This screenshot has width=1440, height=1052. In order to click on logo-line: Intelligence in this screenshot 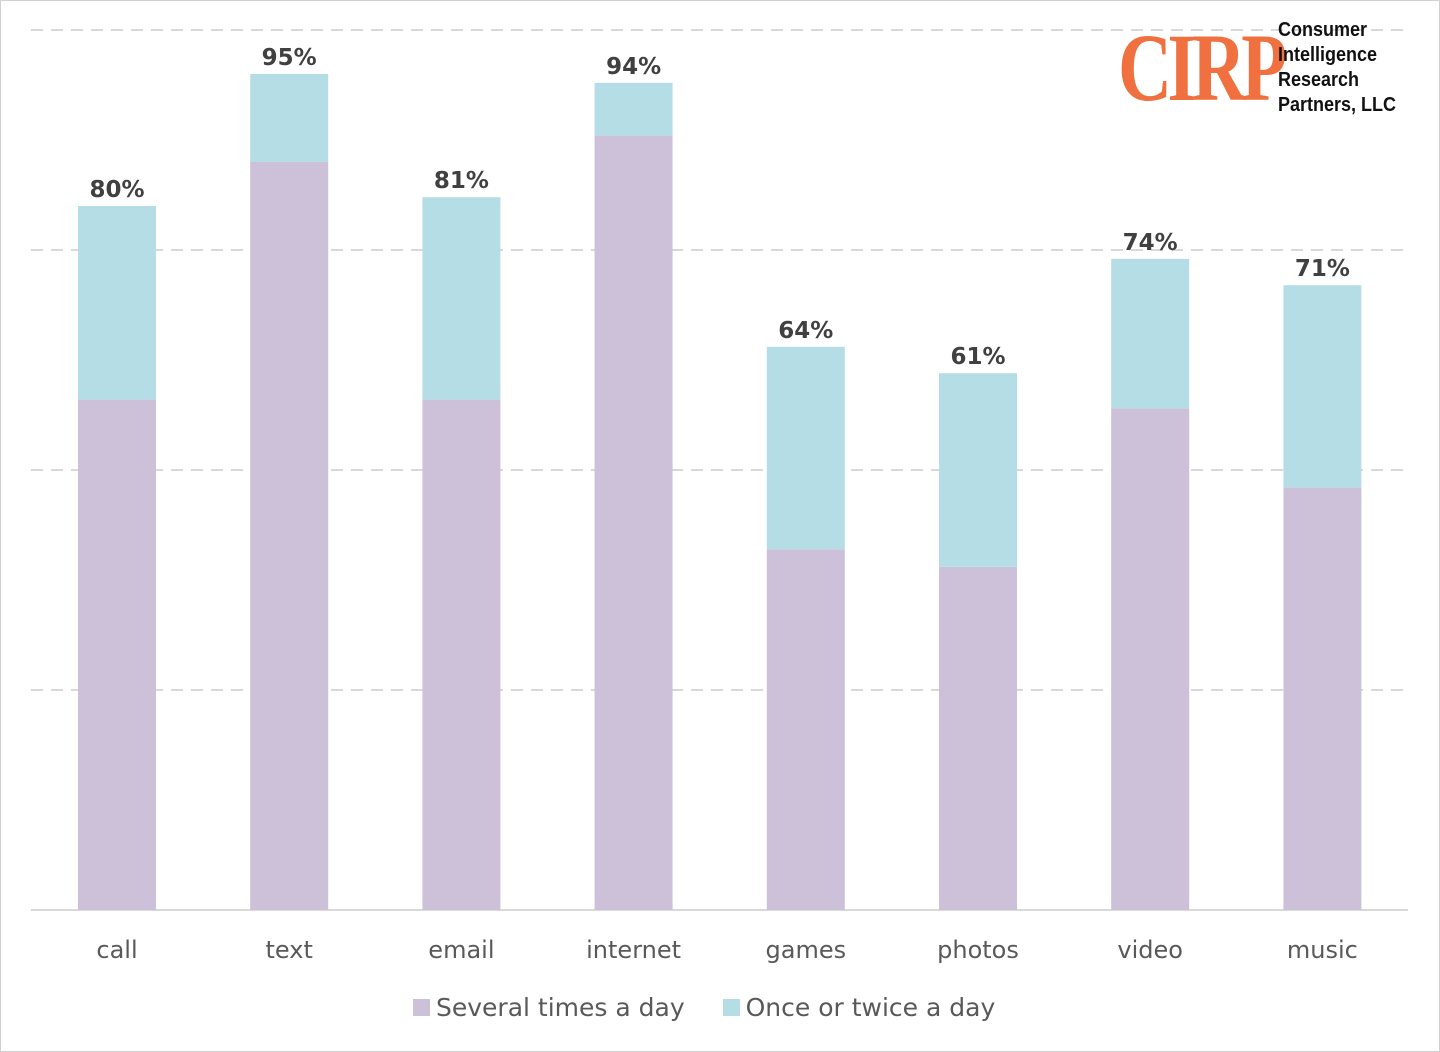, I will do `click(1328, 55)`.